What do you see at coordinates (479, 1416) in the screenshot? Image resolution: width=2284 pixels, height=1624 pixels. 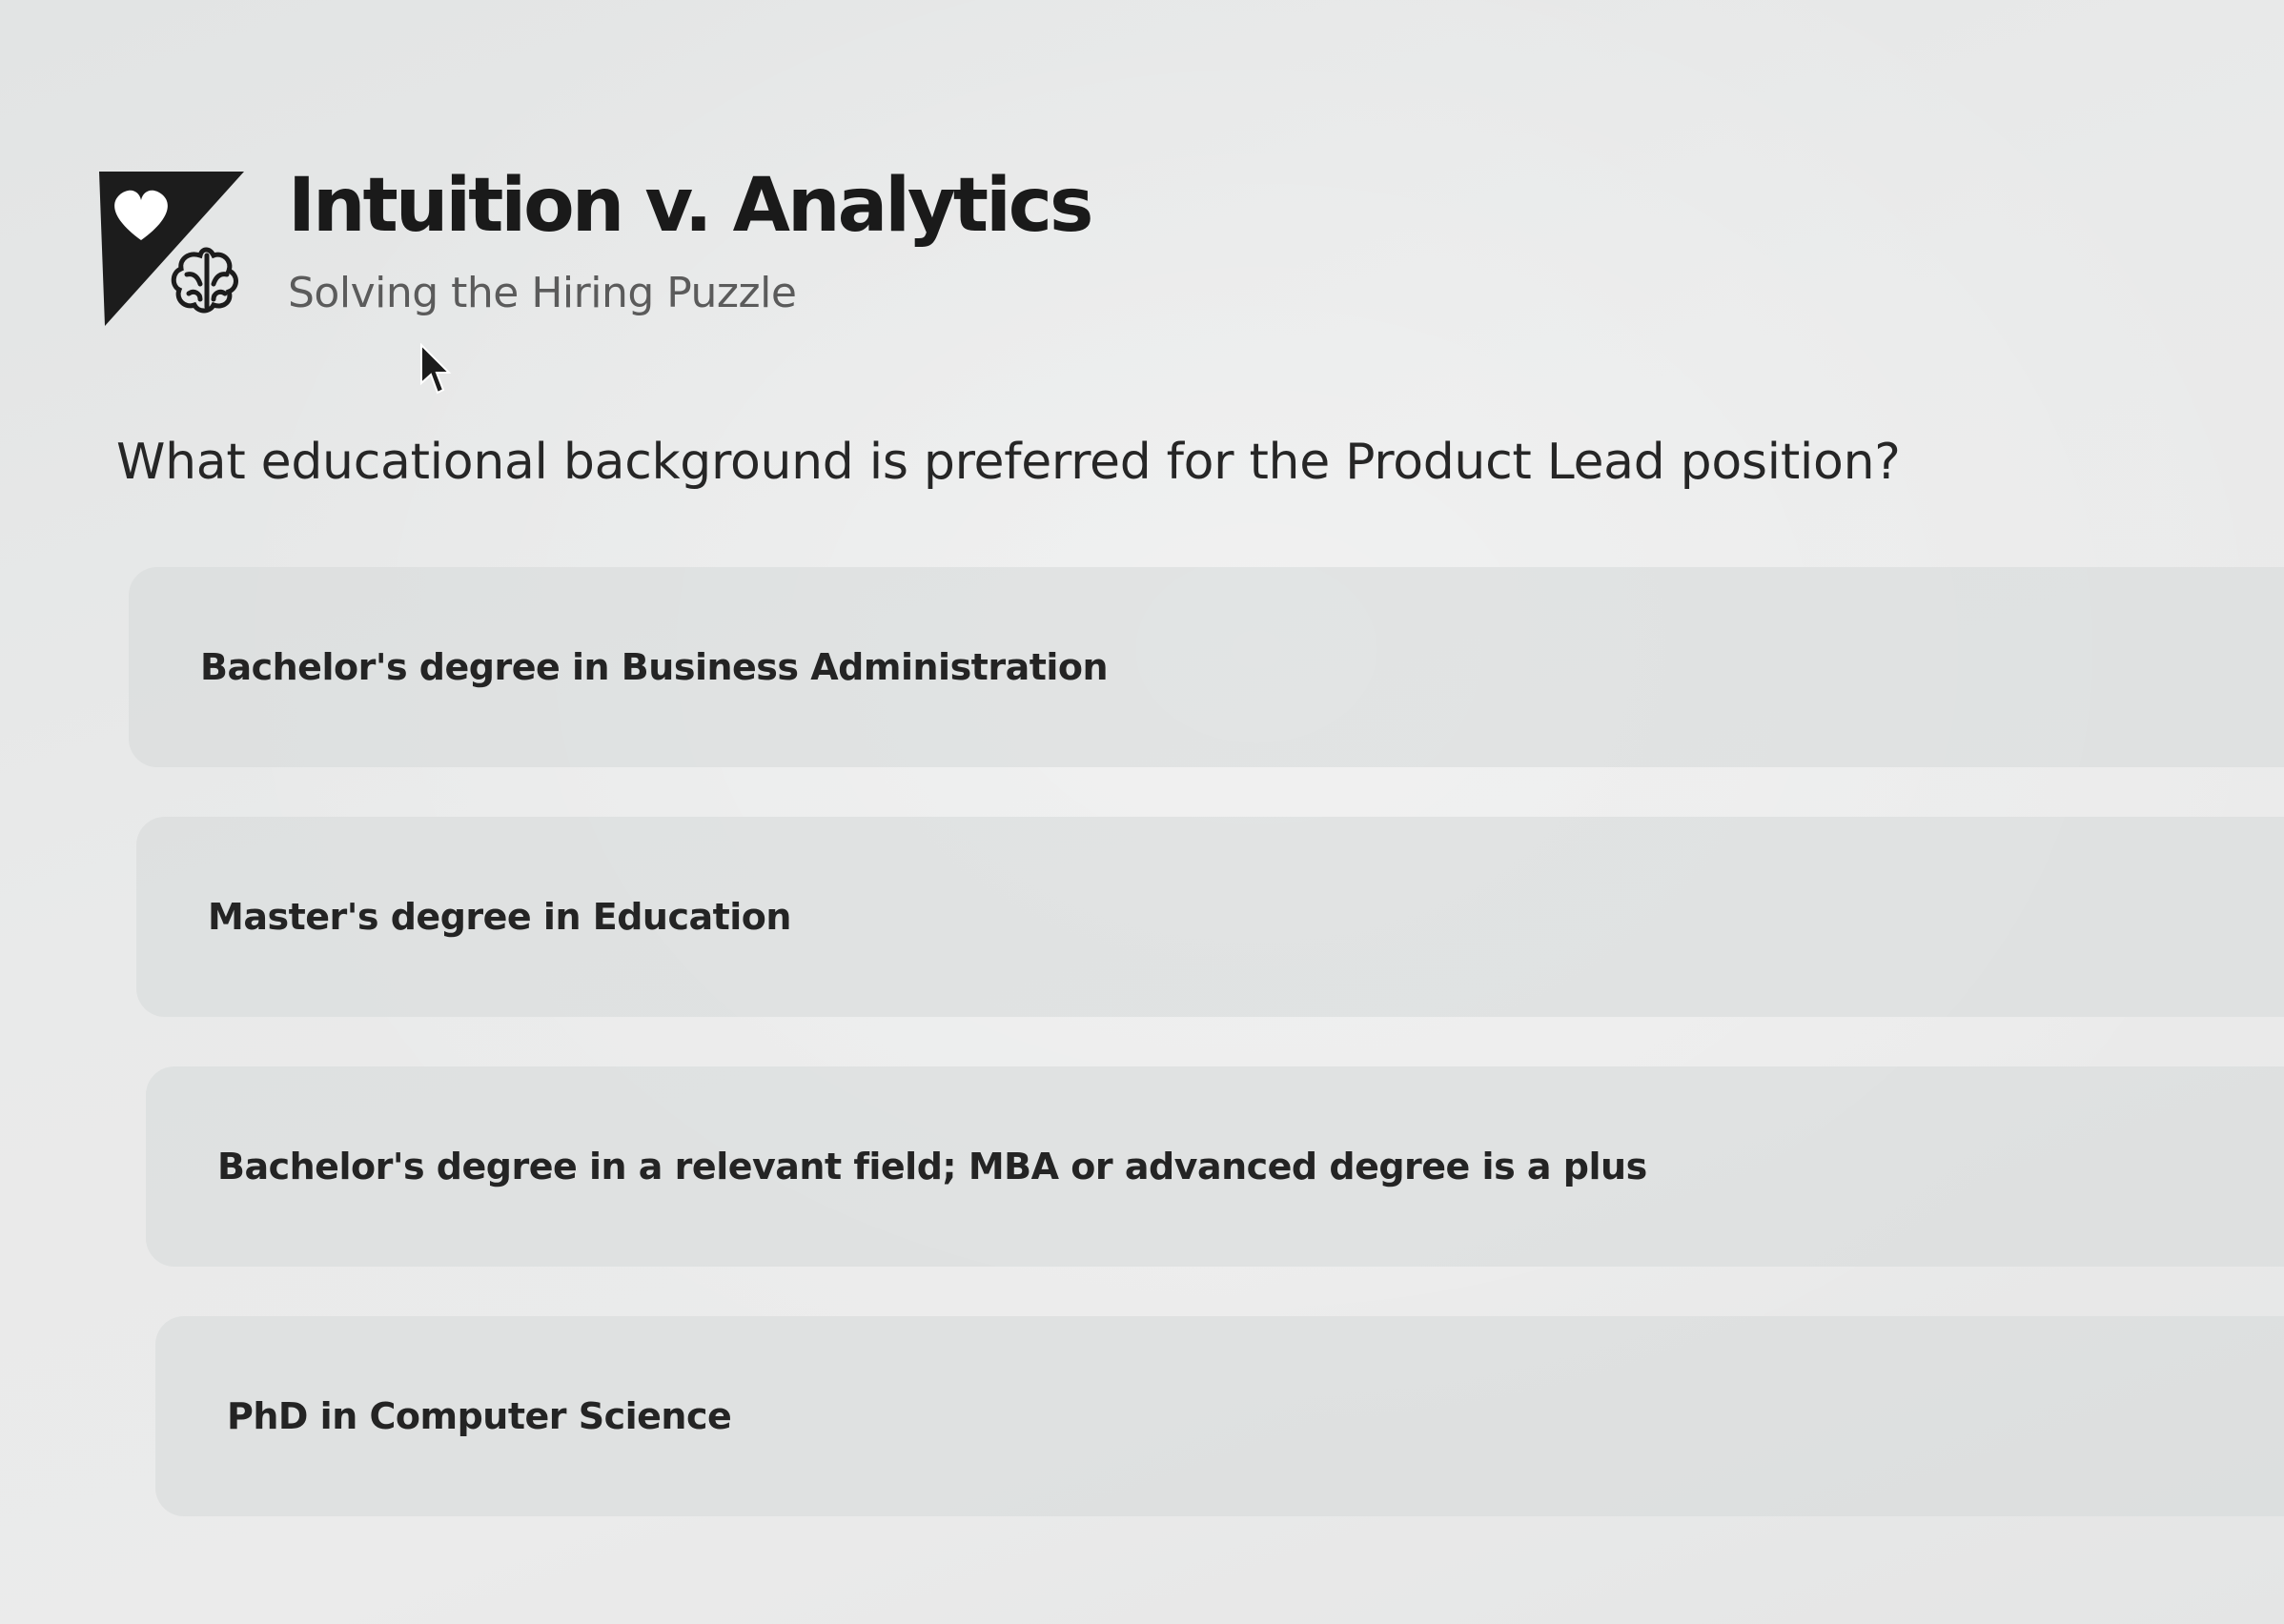 I see `answer-option-label: PhD in Computer Science` at bounding box center [479, 1416].